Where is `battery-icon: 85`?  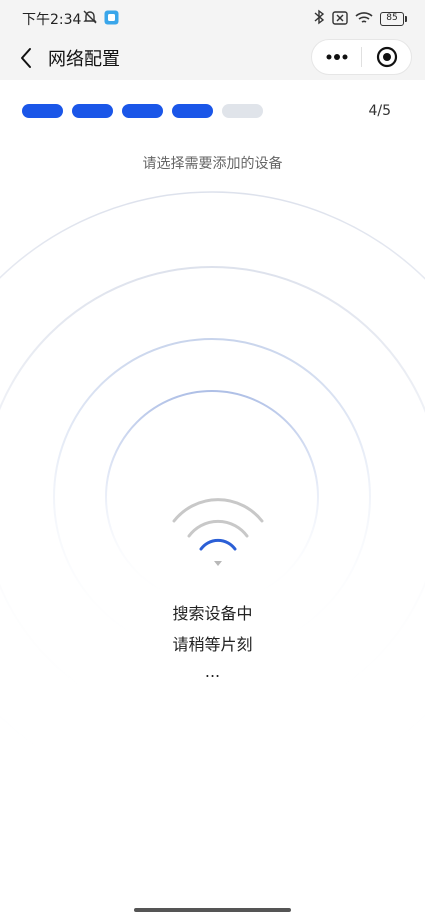
battery-icon: 85 is located at coordinates (393, 19).